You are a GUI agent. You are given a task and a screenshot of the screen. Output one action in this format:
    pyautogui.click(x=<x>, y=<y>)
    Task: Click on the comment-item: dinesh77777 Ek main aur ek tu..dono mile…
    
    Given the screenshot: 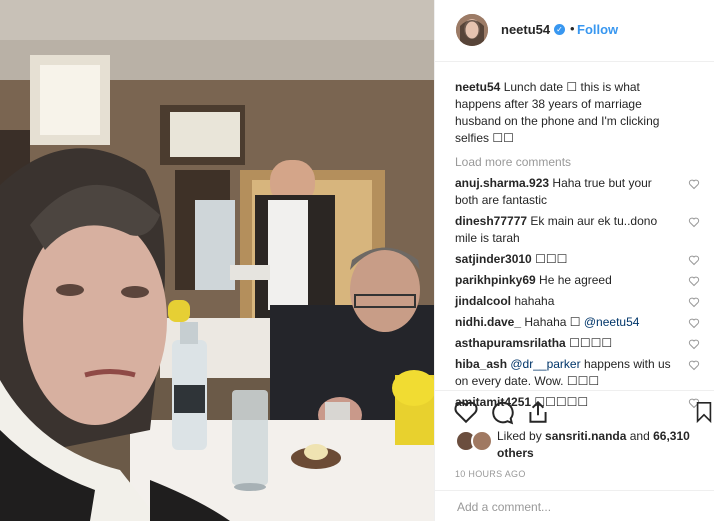 What is the action you would take?
    pyautogui.click(x=577, y=230)
    